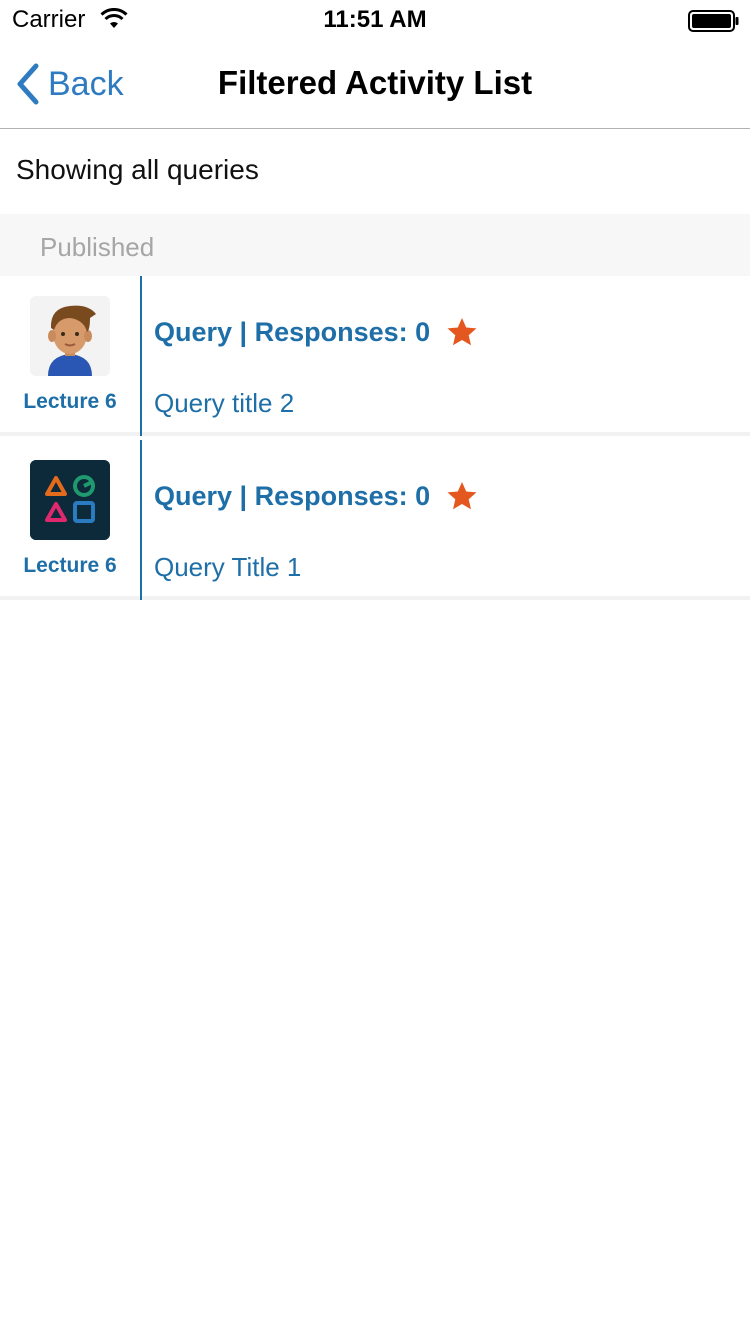 This screenshot has width=750, height=1334. I want to click on navigation-bar: Back Filtered Activity List, so click(375, 84).